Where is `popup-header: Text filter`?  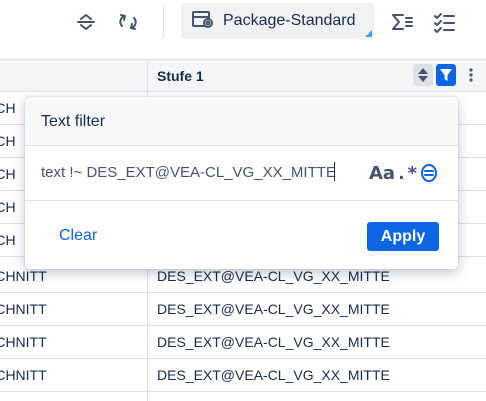 popup-header: Text filter is located at coordinates (241, 121).